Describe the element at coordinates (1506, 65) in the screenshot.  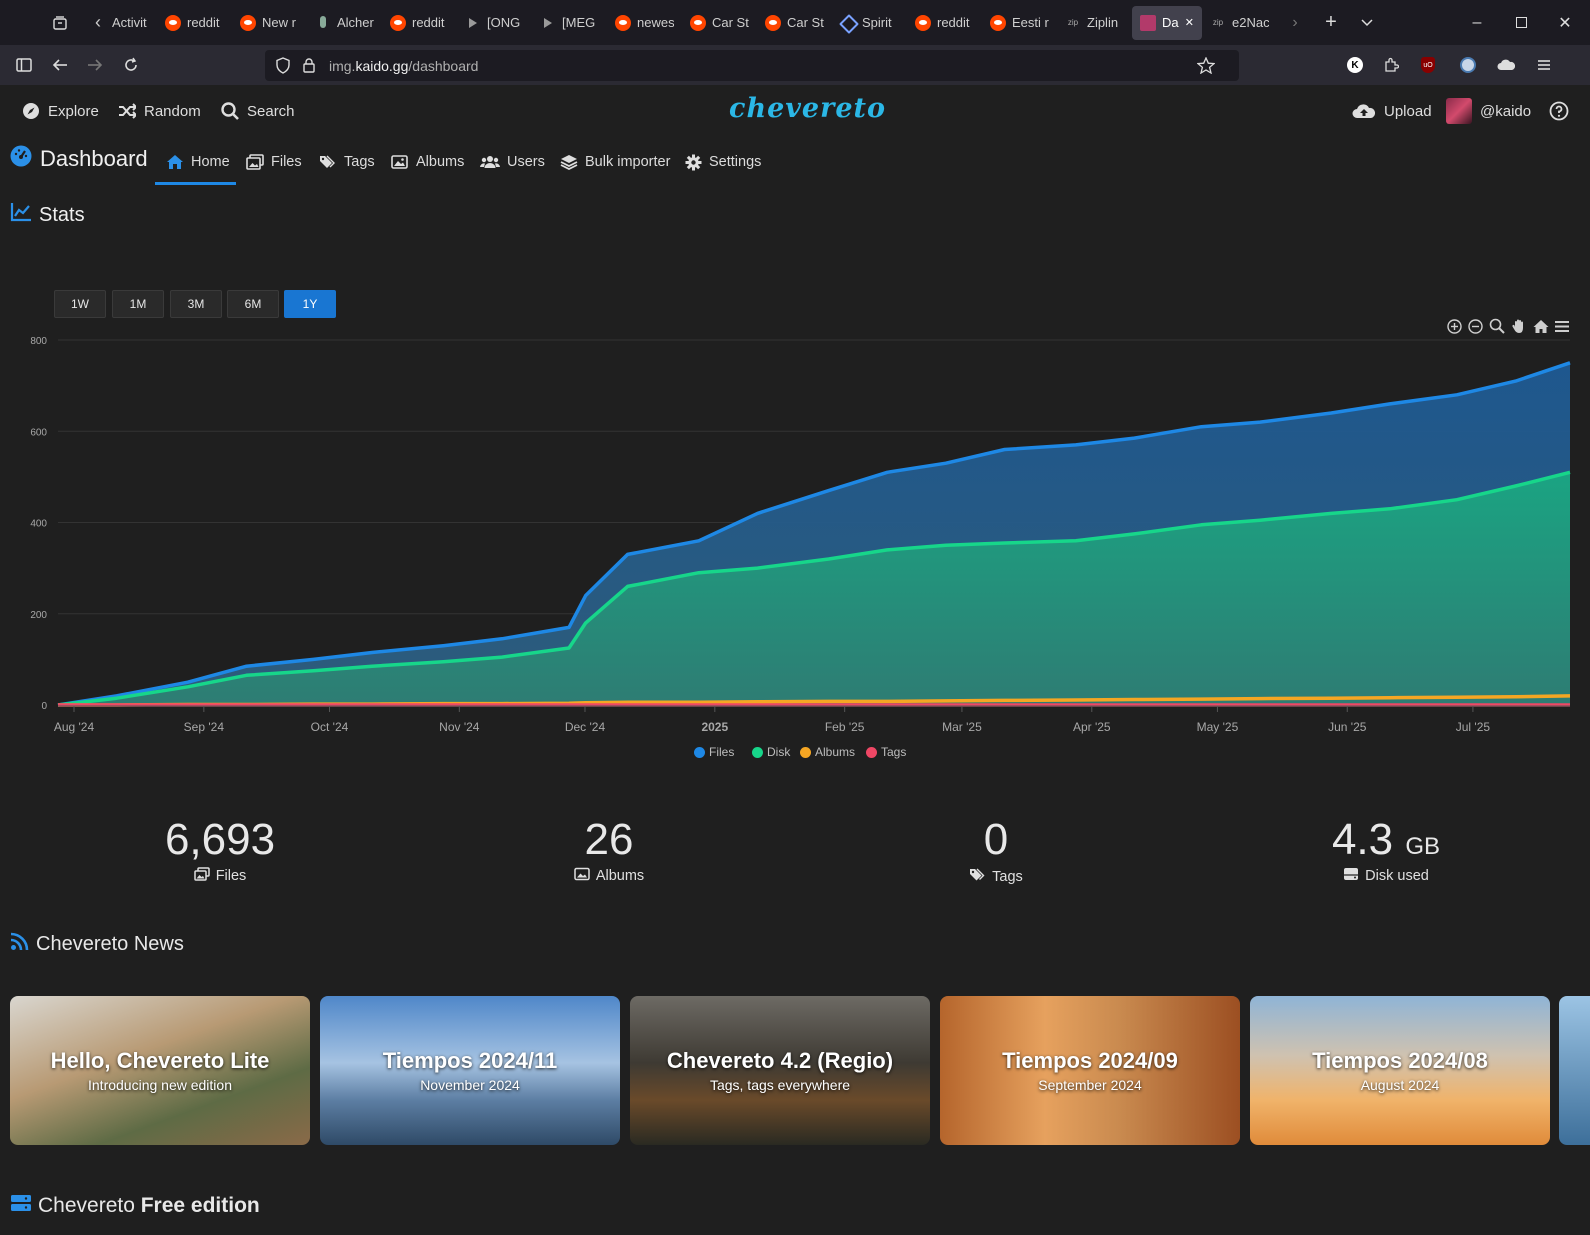
I see `extension-cloud-icon` at that location.